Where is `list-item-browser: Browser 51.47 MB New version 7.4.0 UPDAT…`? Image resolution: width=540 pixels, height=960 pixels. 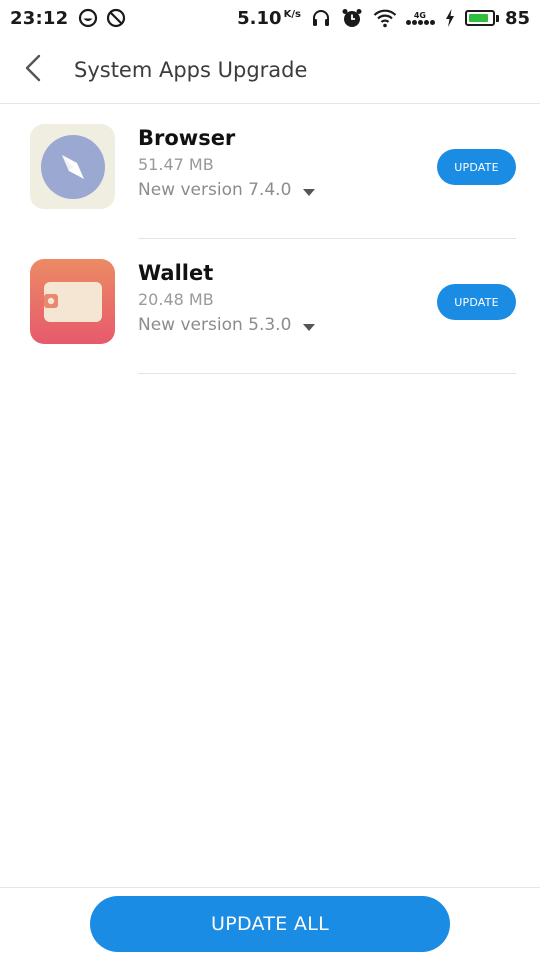 list-item-browser: Browser 51.47 MB New version 7.4.0 UPDAT… is located at coordinates (270, 171).